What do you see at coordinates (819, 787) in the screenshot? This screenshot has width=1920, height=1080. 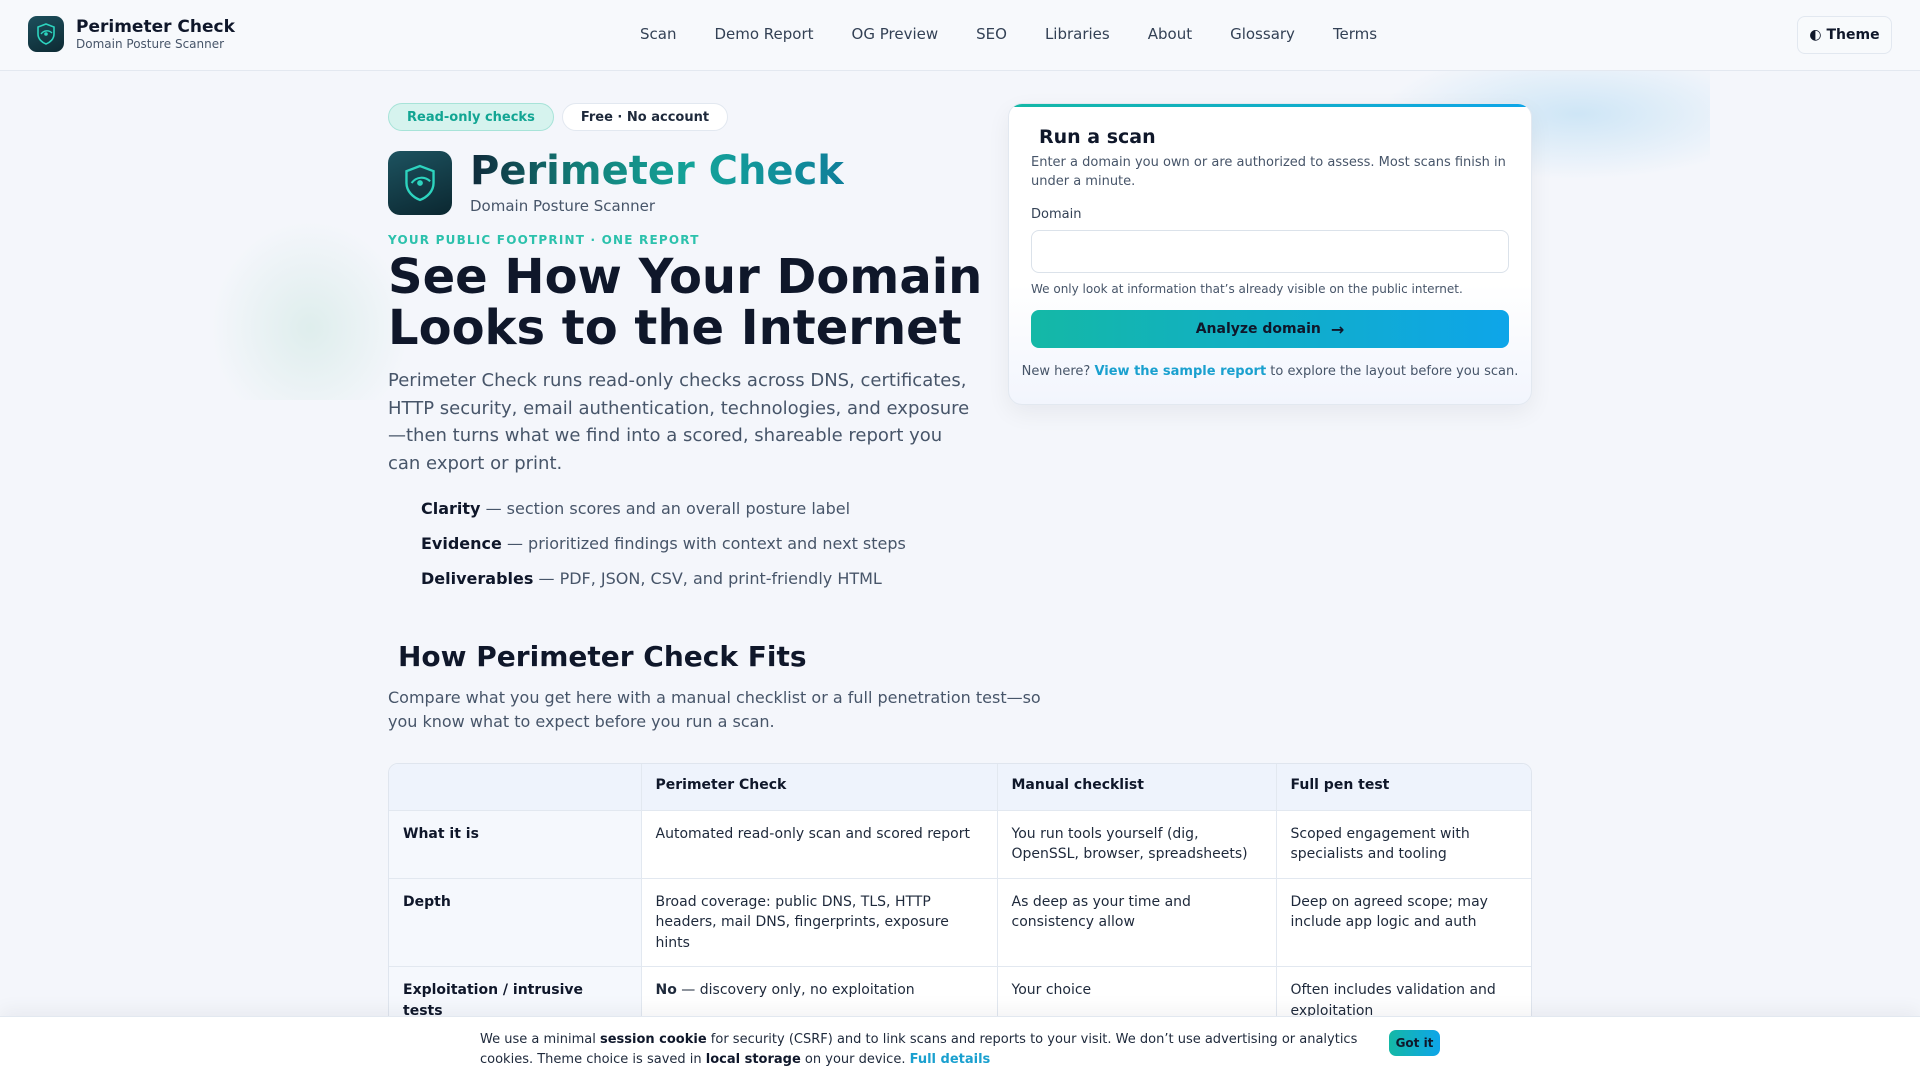 I see `column-header-perimeter-check: Perimeter Check` at bounding box center [819, 787].